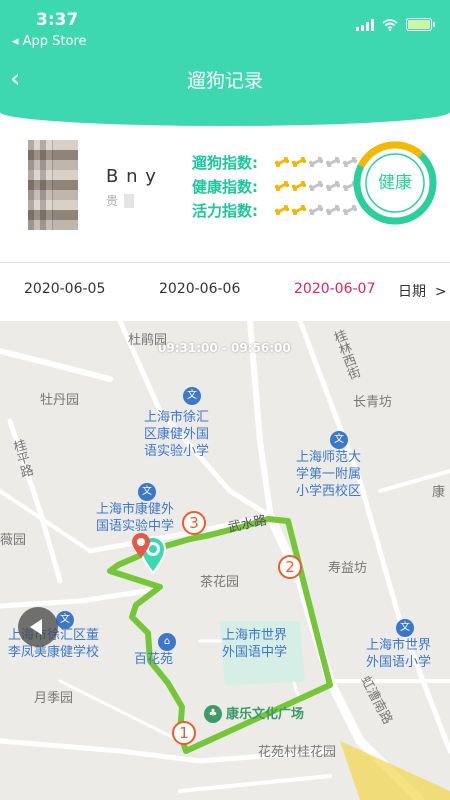 The height and width of the screenshot is (800, 450). I want to click on map-label: 康, so click(439, 492).